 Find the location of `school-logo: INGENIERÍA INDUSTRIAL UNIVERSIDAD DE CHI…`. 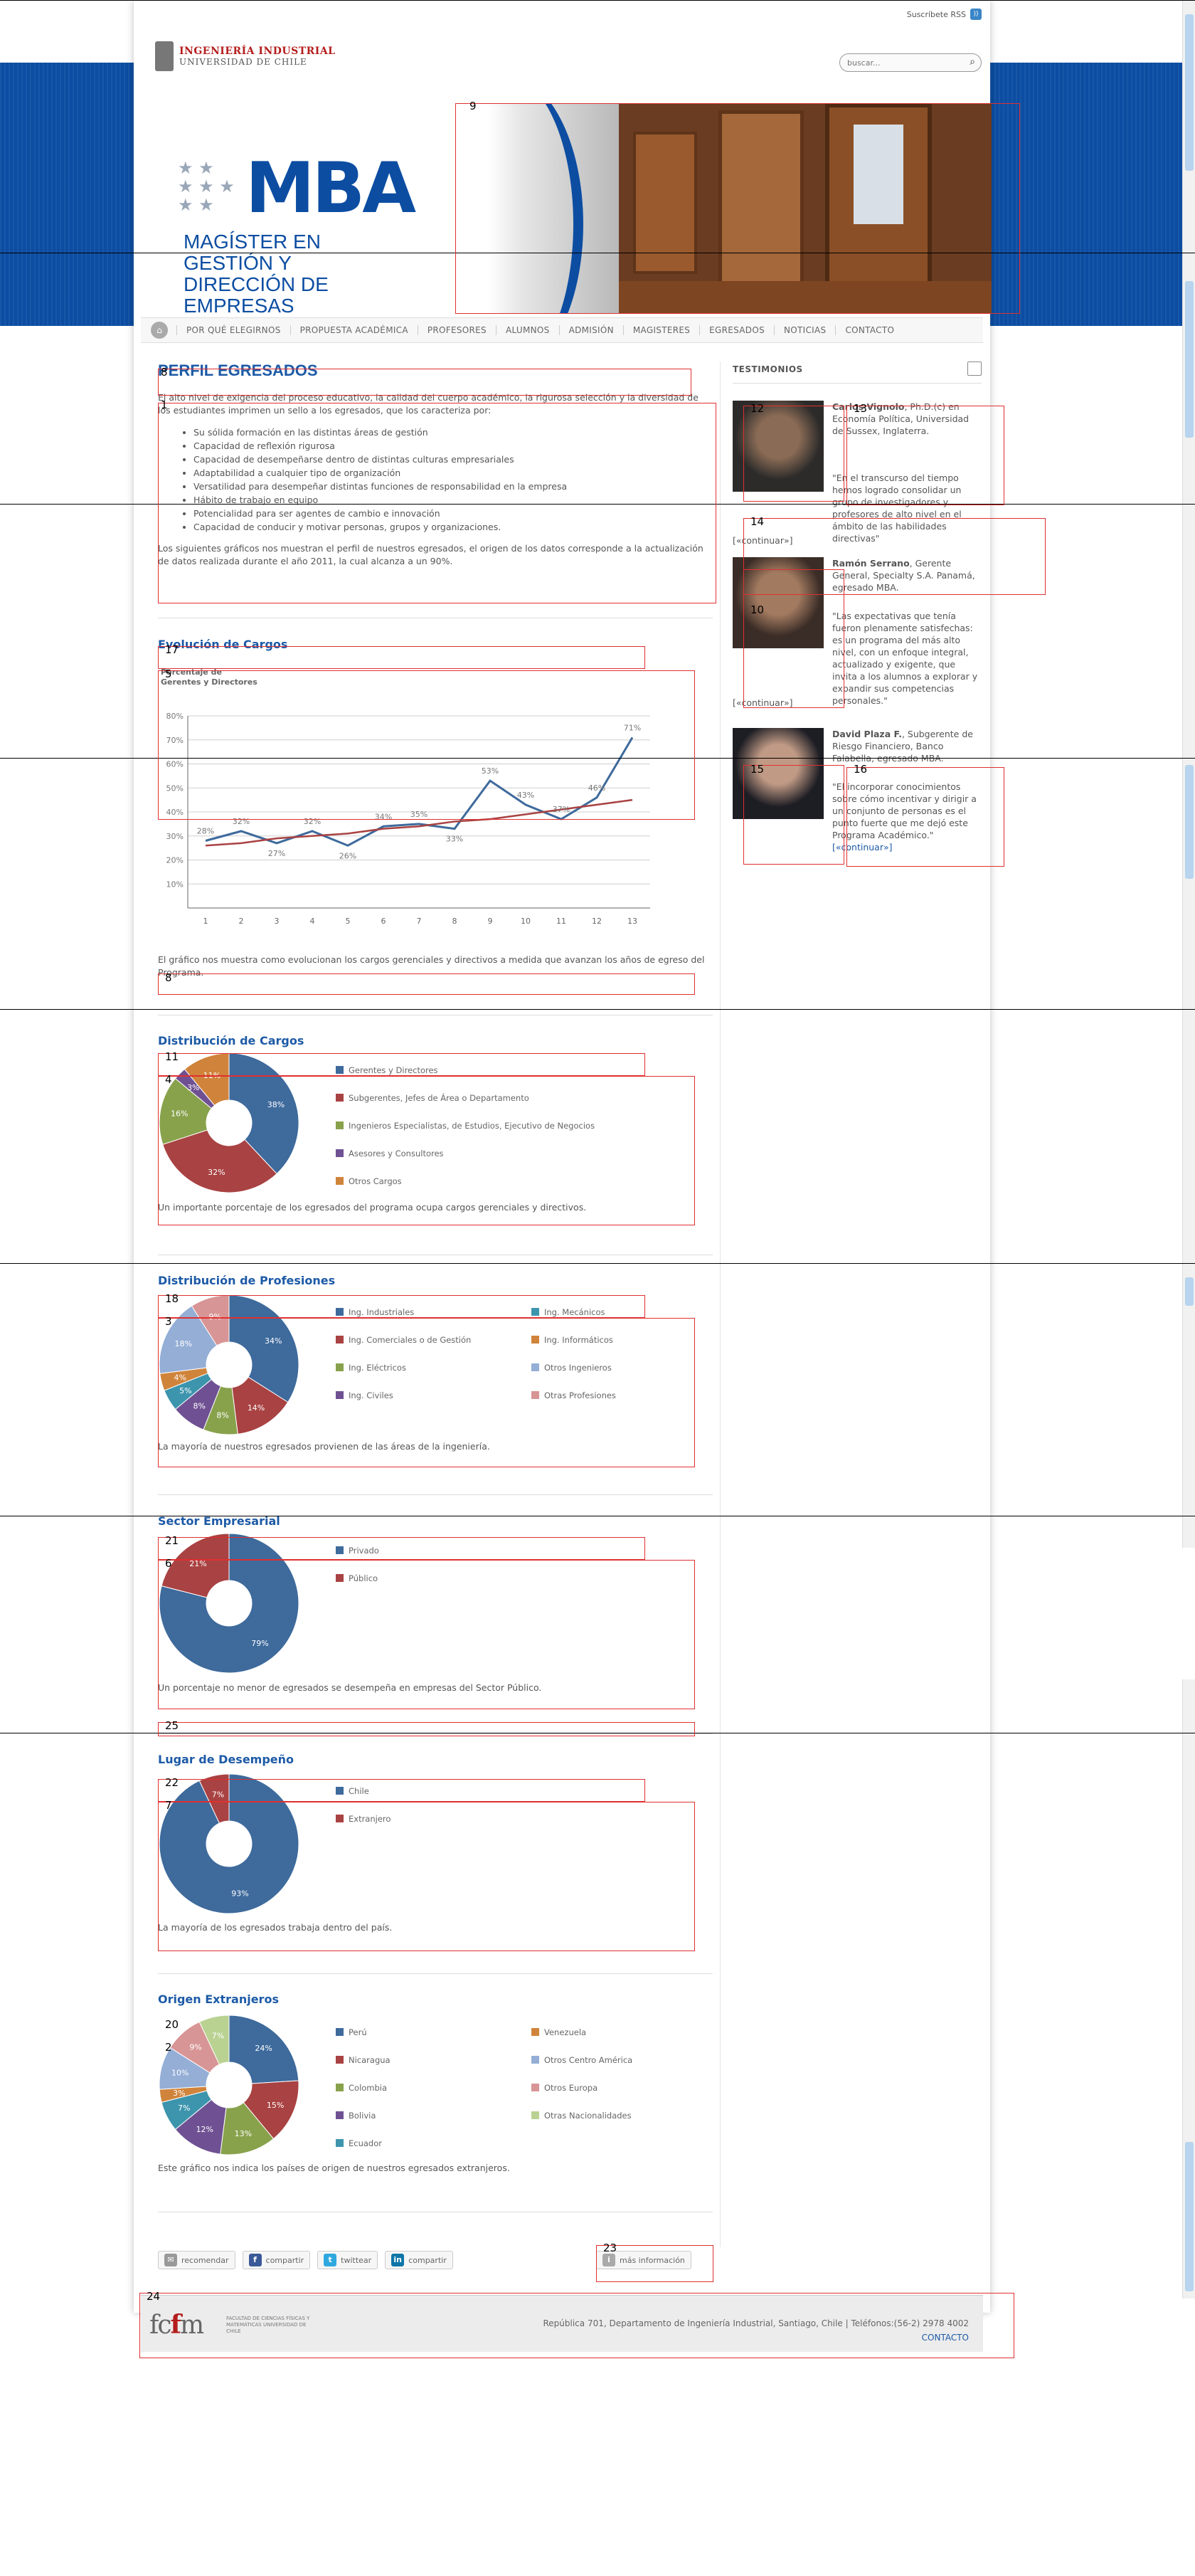

school-logo: INGENIERÍA INDUSTRIAL UNIVERSIDAD DE CHI… is located at coordinates (245, 56).